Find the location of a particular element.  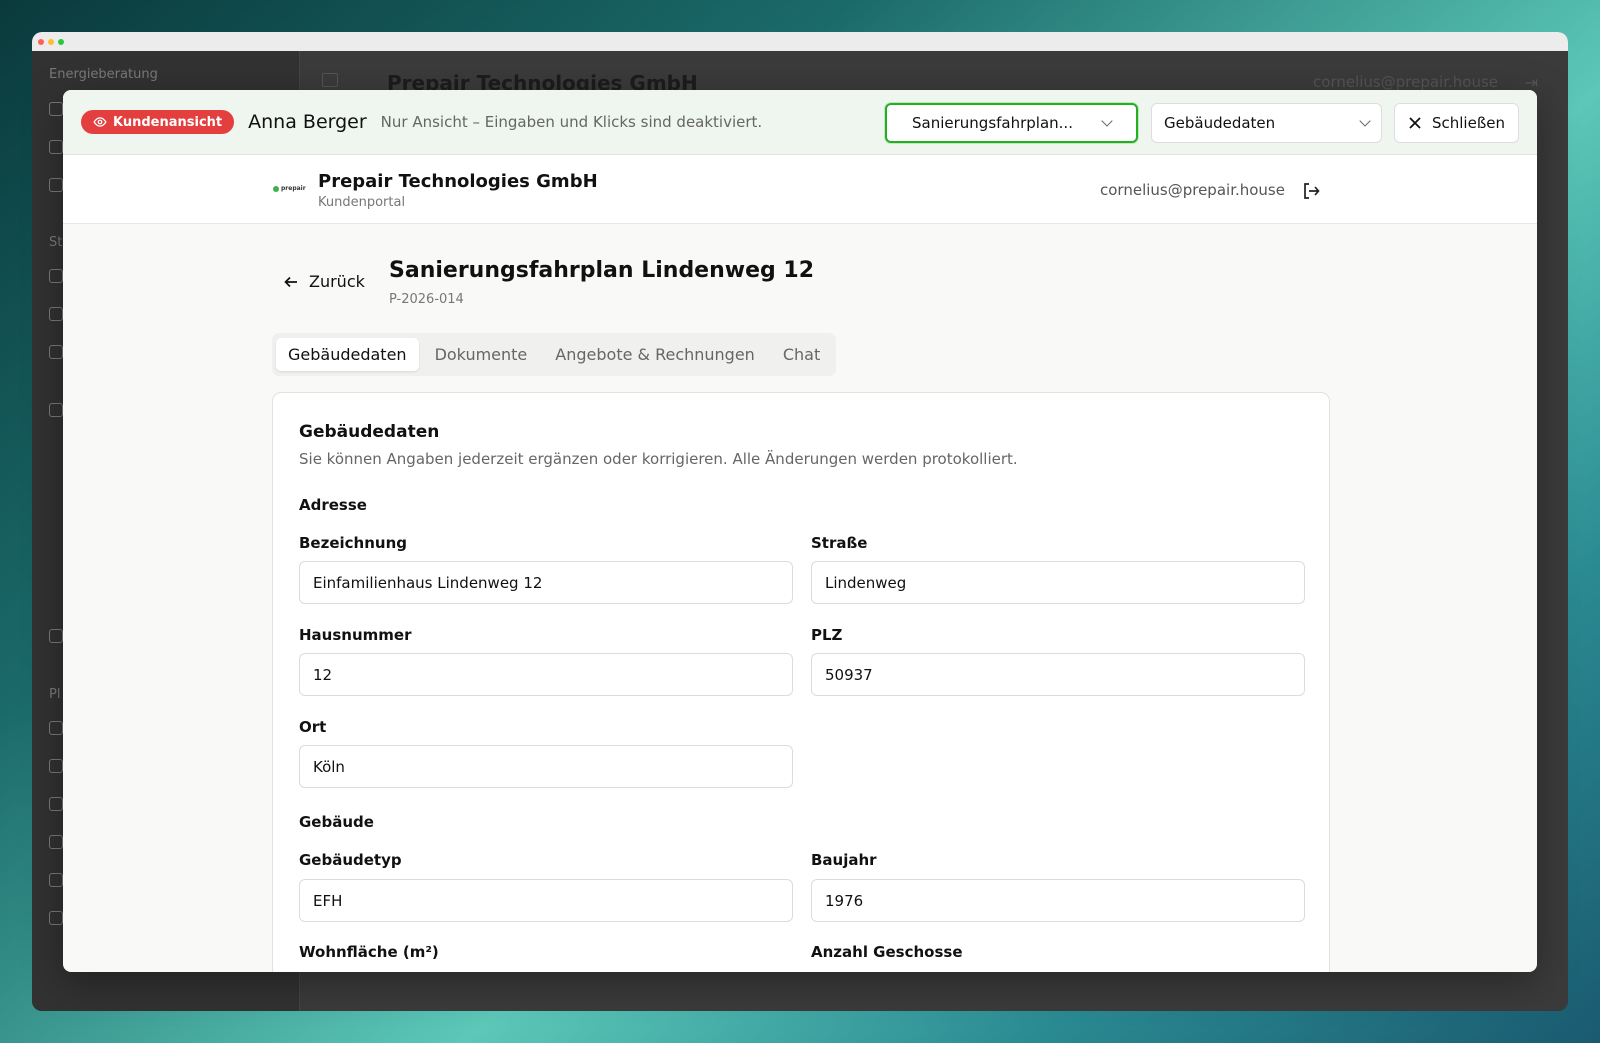

tab-gebaeudedaten: Gebäudedaten is located at coordinates (347, 354).